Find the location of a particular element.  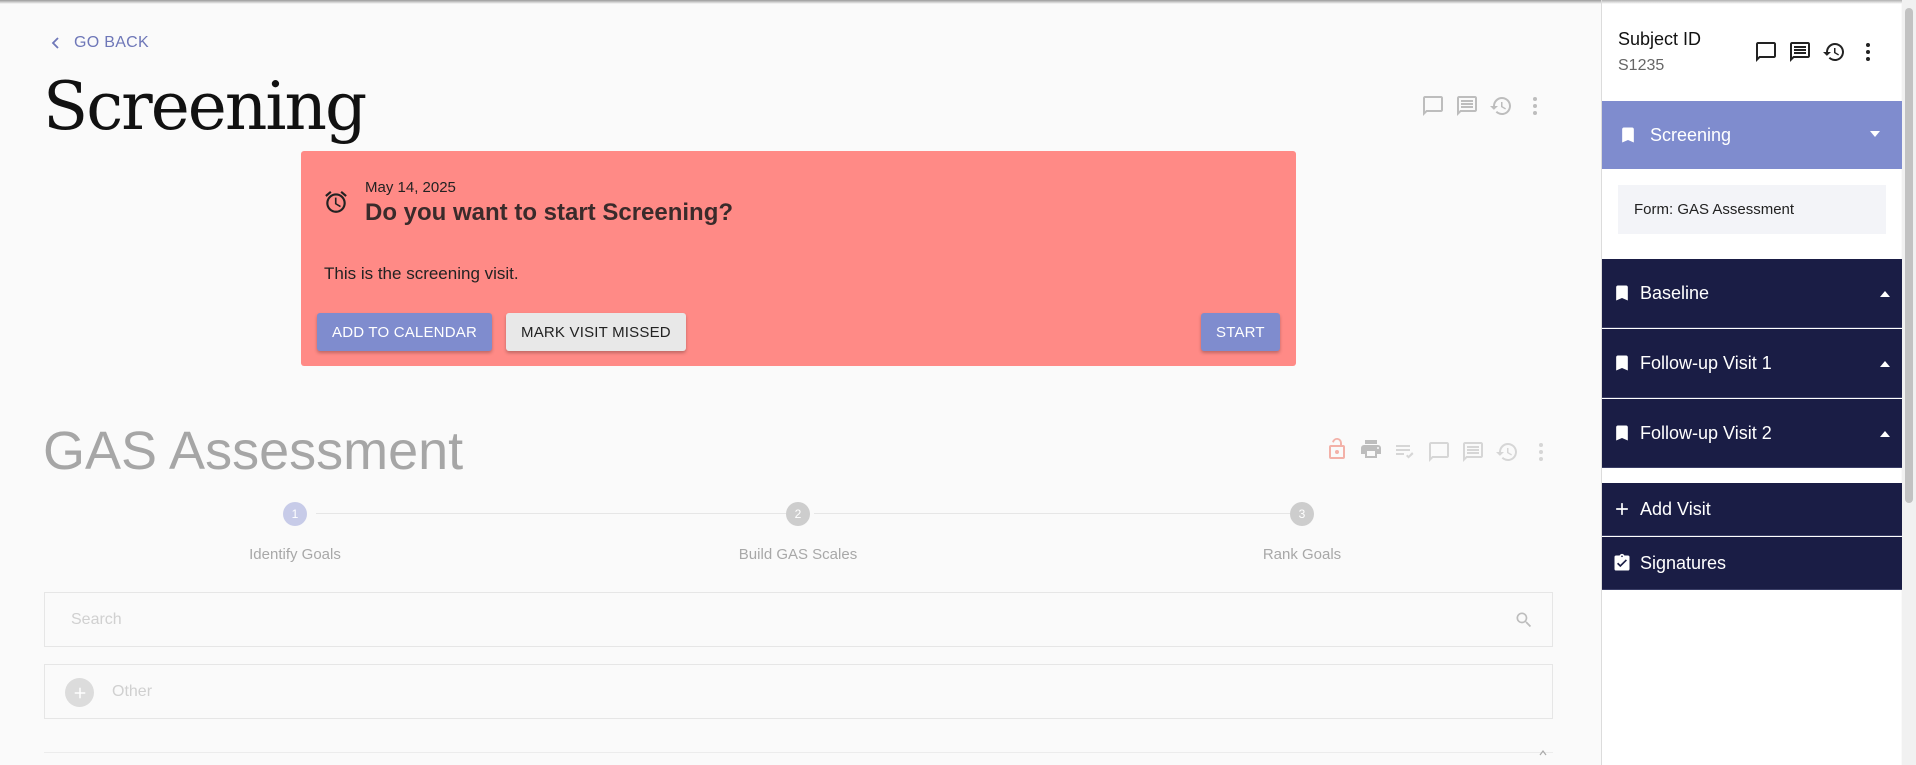

search-icon is located at coordinates (1524, 620).